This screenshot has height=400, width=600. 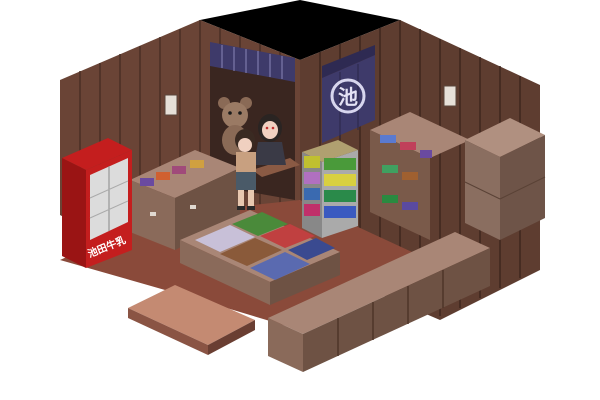 What do you see at coordinates (97, 203) in the screenshot?
I see `vending-fridge: 池田牛乳` at bounding box center [97, 203].